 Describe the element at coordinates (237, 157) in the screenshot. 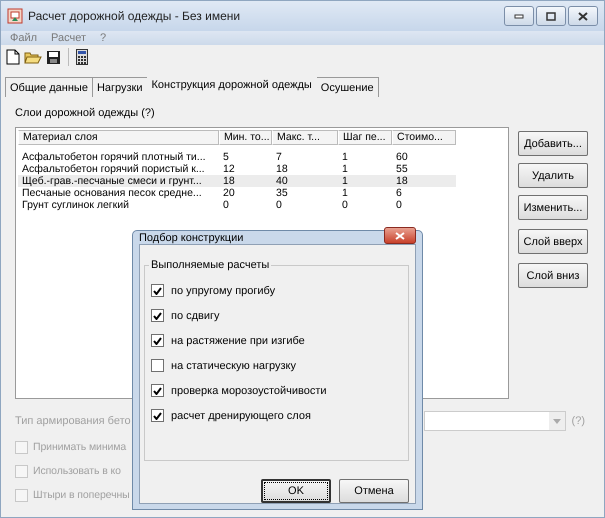

I see `table-row: Асфальтобетон горячий плотный ти... 5 7 1 60` at that location.